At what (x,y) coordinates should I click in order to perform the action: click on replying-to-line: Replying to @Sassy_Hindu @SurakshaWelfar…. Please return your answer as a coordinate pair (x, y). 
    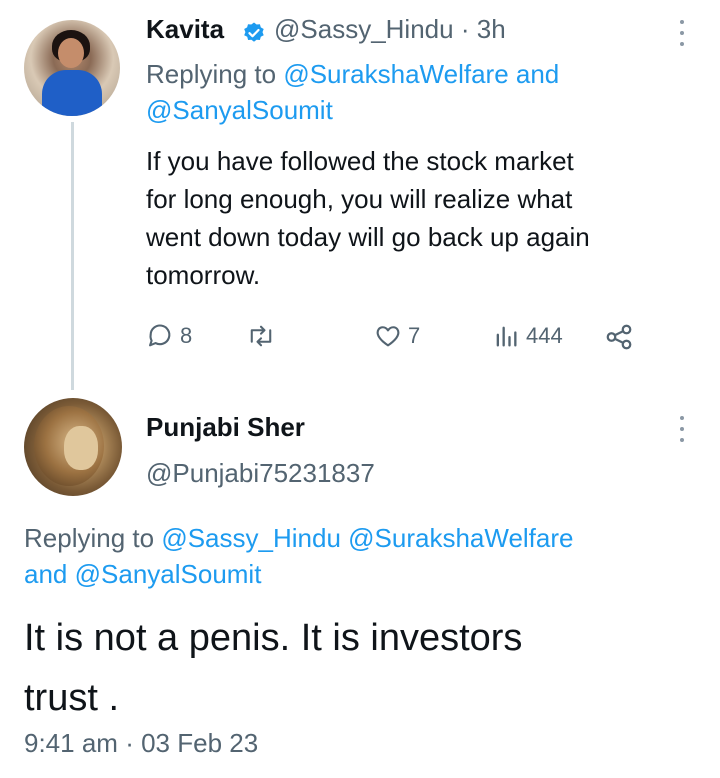
    Looking at the image, I should click on (364, 556).